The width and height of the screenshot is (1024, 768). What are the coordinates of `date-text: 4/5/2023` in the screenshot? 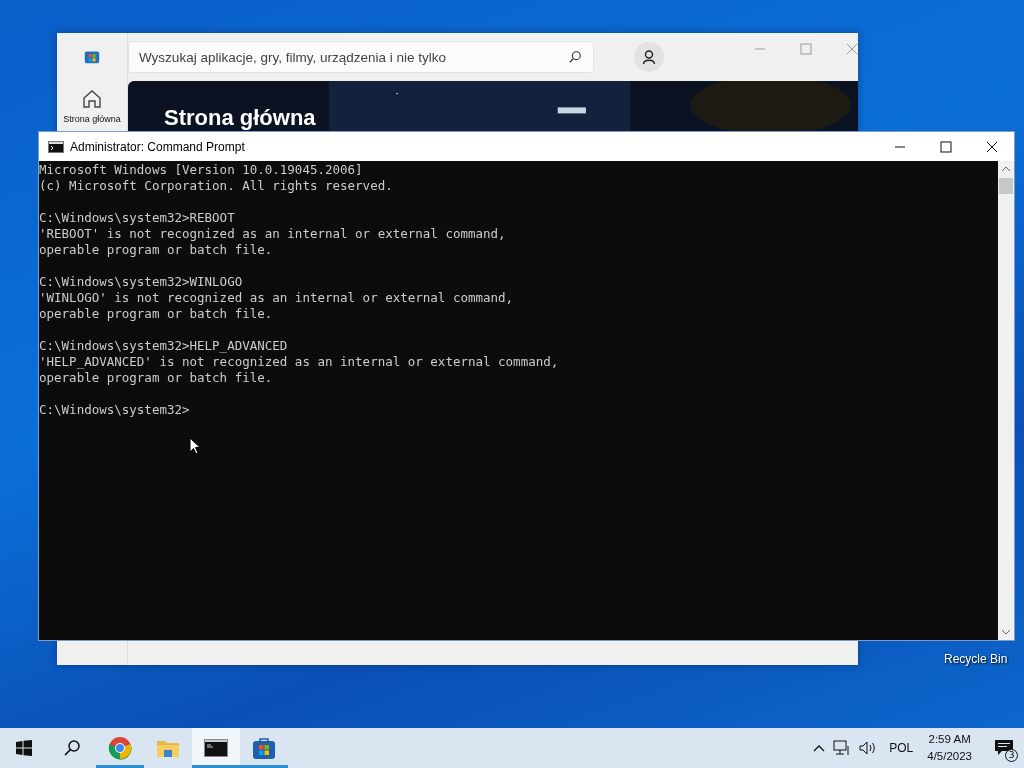 It's located at (949, 756).